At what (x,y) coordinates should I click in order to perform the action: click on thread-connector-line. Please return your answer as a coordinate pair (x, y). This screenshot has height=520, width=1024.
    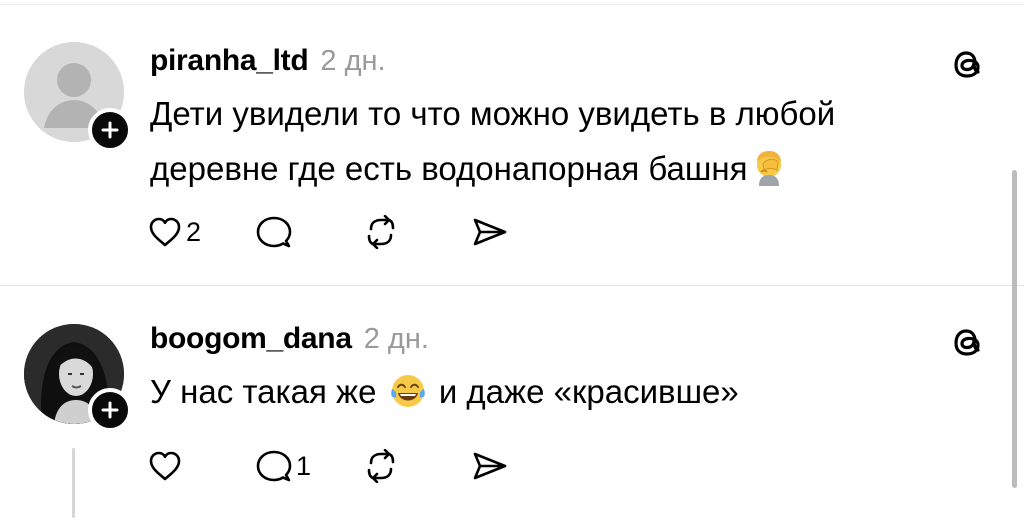
    Looking at the image, I should click on (73, 483).